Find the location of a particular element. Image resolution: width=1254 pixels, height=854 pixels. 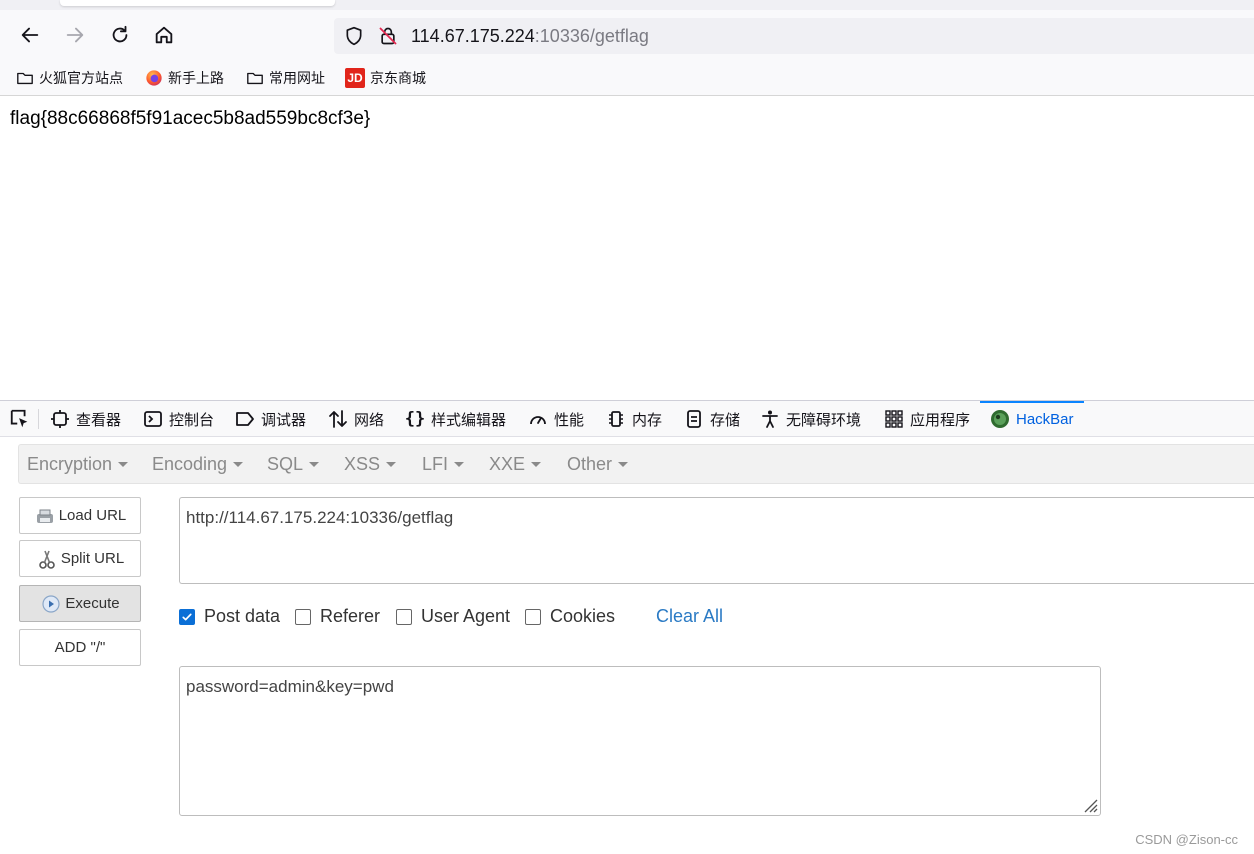

memory-icon is located at coordinates (616, 419).